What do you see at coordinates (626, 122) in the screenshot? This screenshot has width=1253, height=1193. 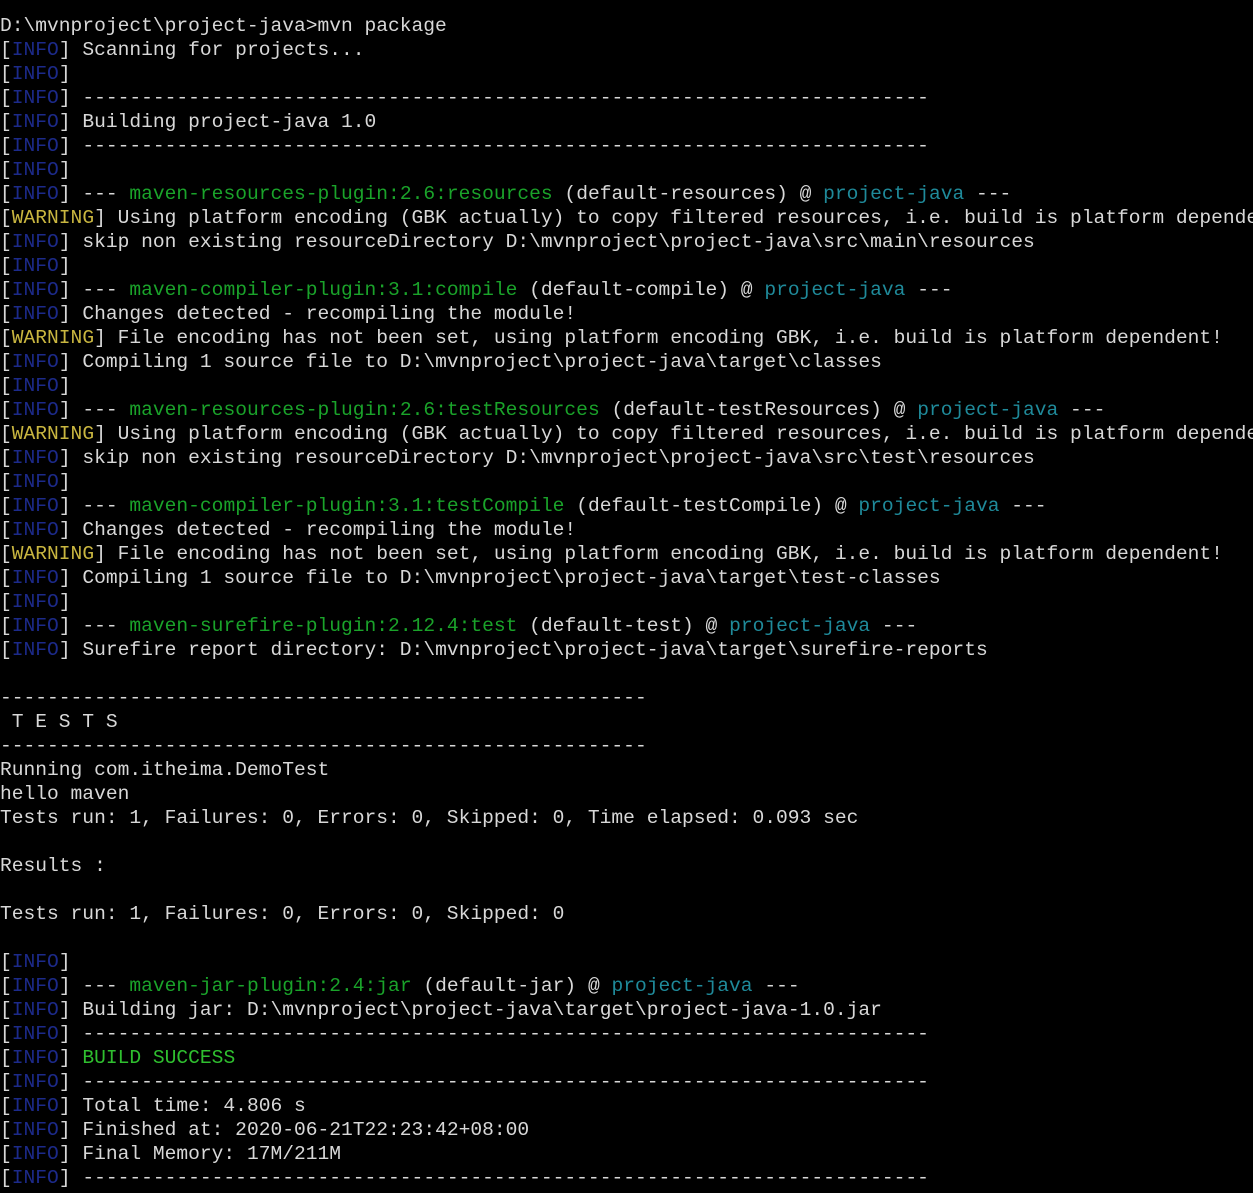 I see `terminal-line: [INFO] Building project-java 1.0` at bounding box center [626, 122].